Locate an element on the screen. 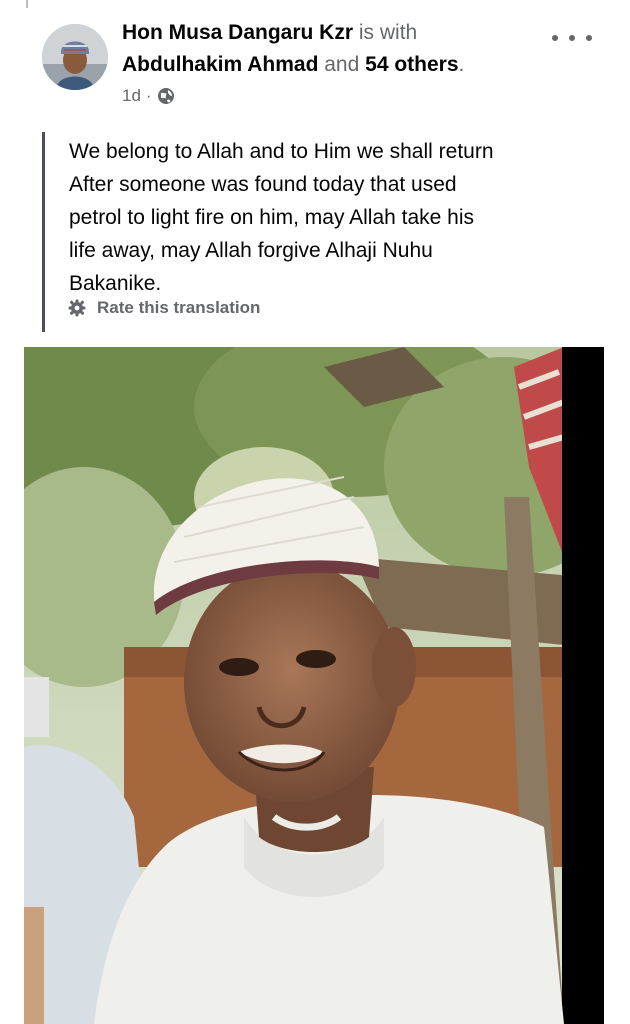 The width and height of the screenshot is (630, 1024). rate-translation-label: Rate this translation is located at coordinates (179, 307).